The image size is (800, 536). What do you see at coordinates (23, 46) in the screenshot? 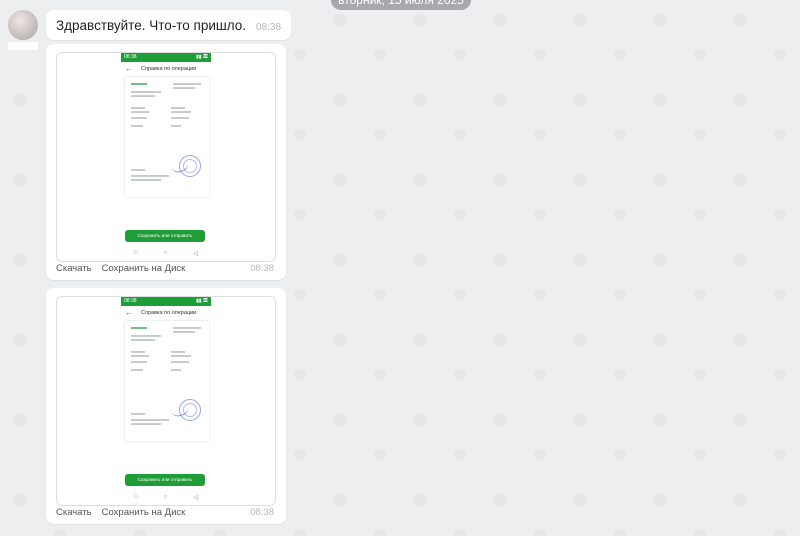
I see `avatar-name-label` at bounding box center [23, 46].